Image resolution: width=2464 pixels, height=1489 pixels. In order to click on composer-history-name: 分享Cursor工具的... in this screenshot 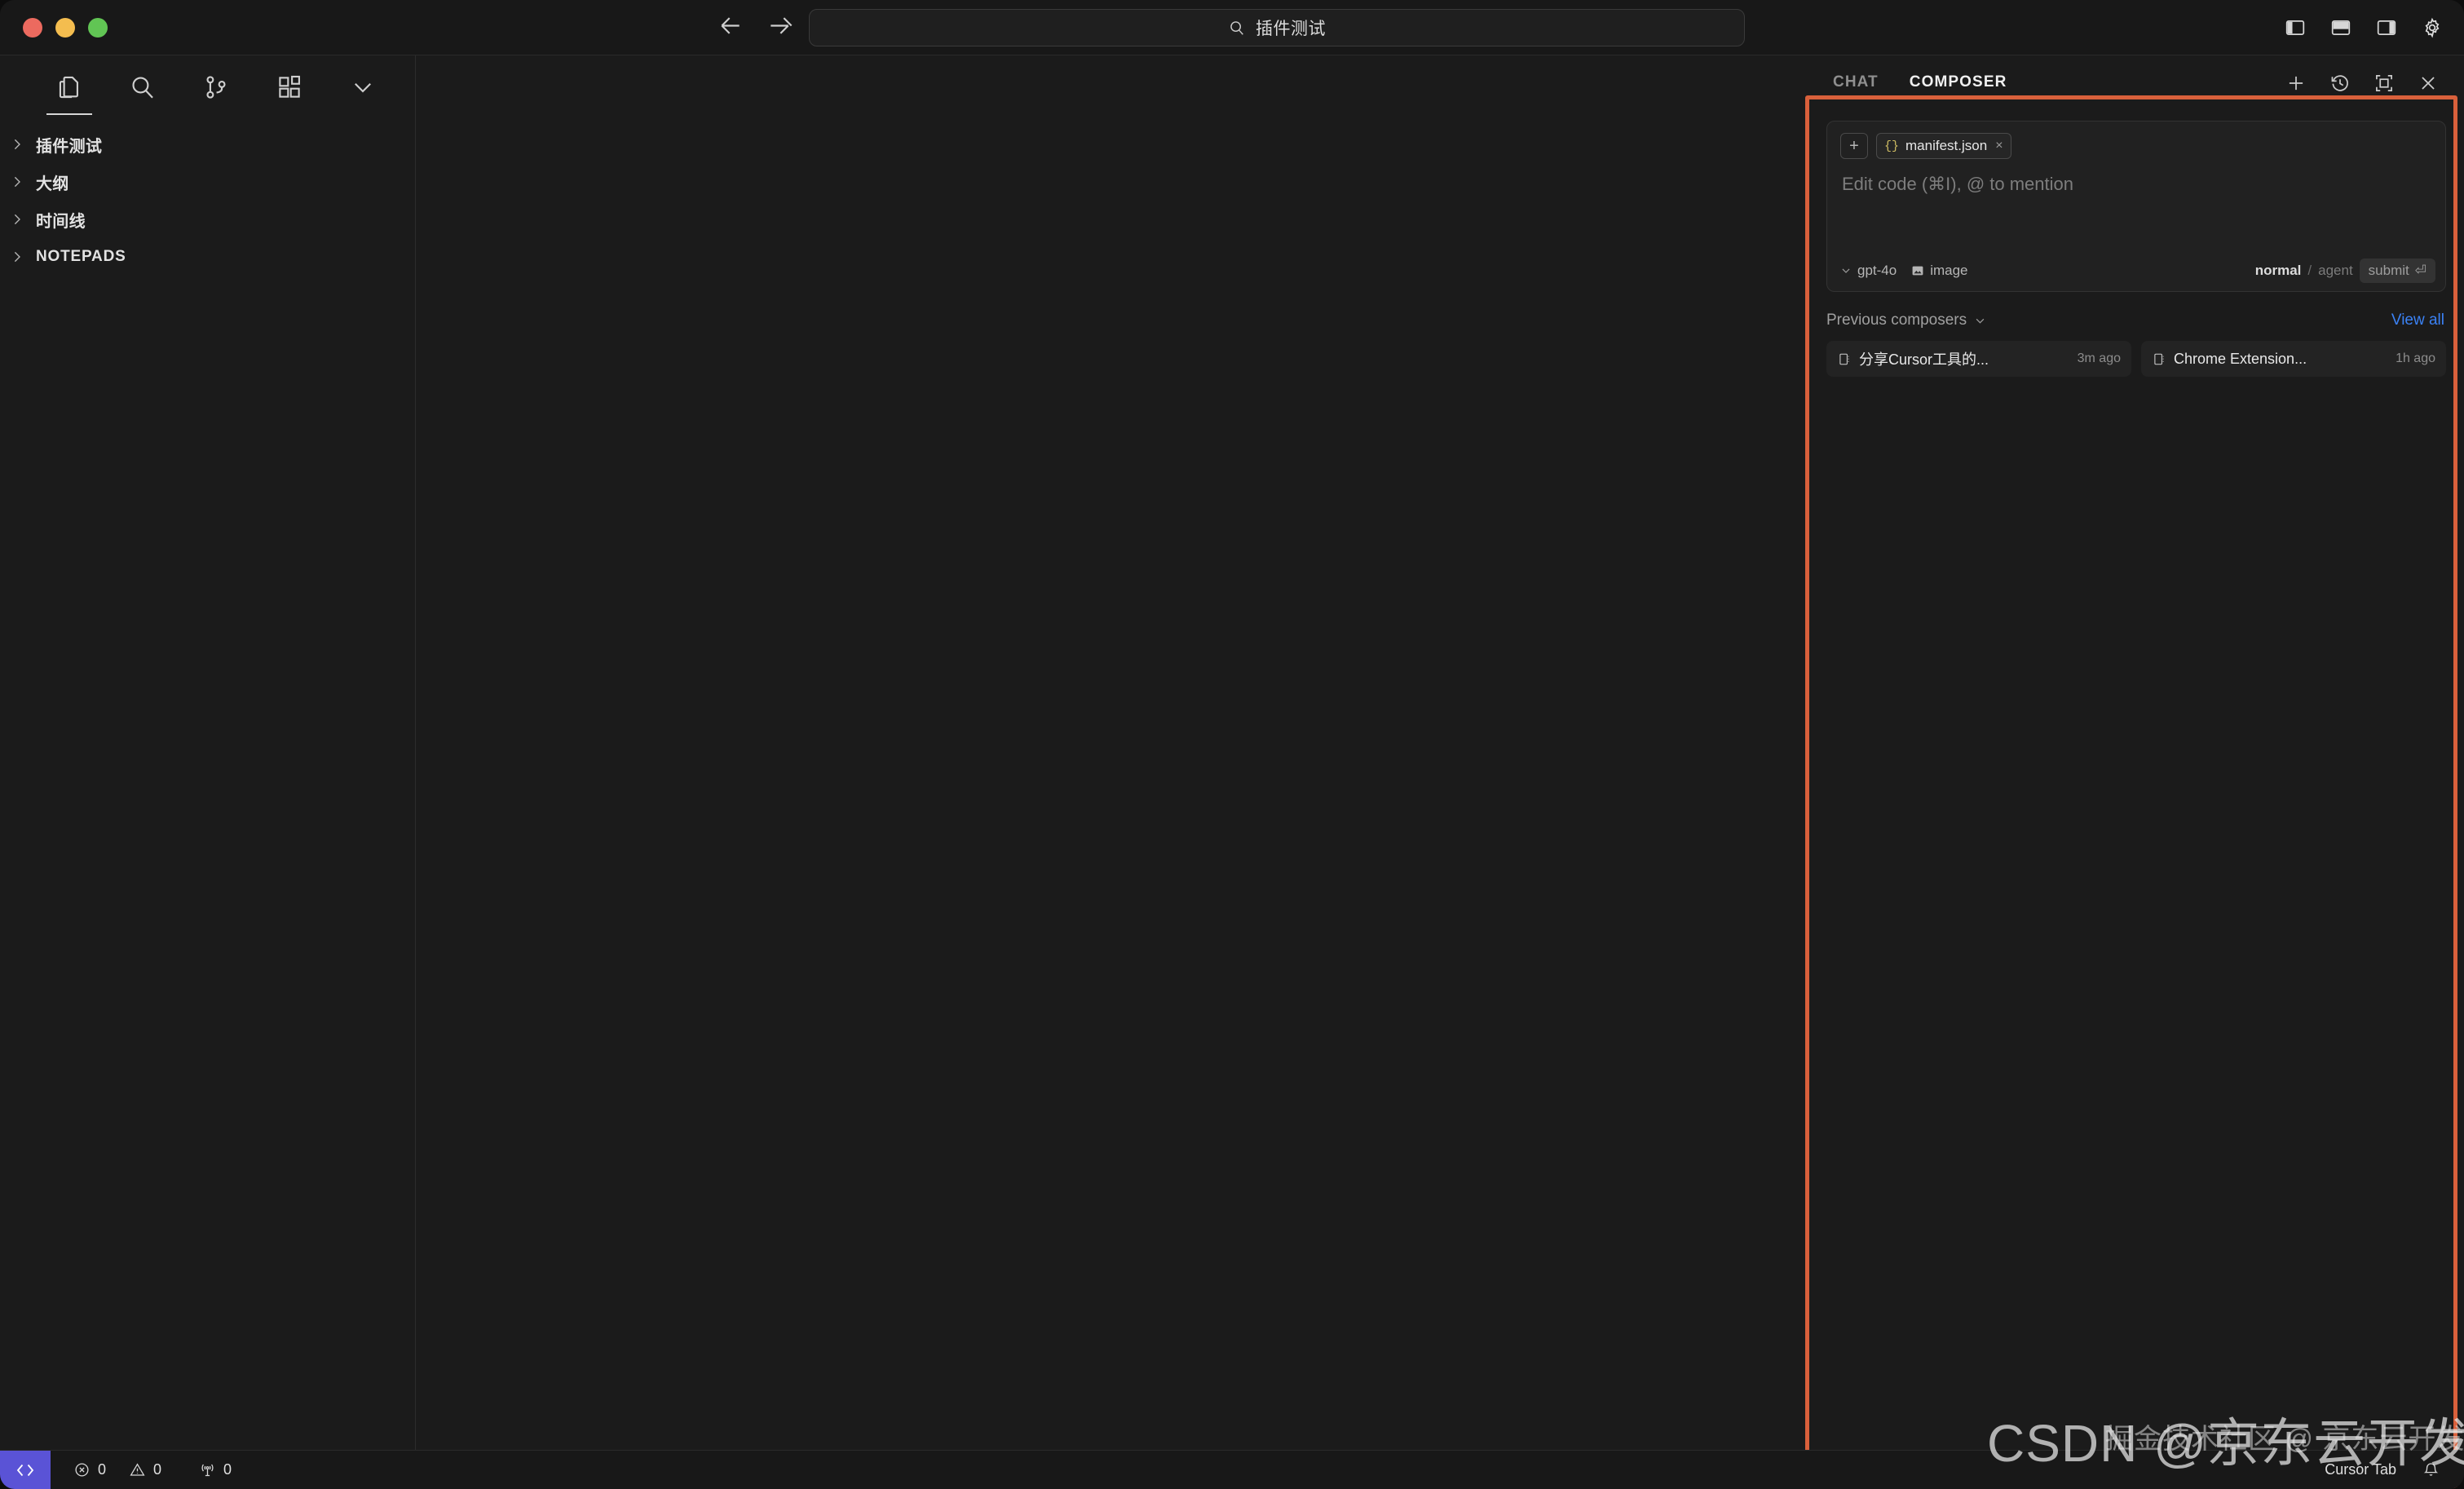, I will do `click(1924, 359)`.